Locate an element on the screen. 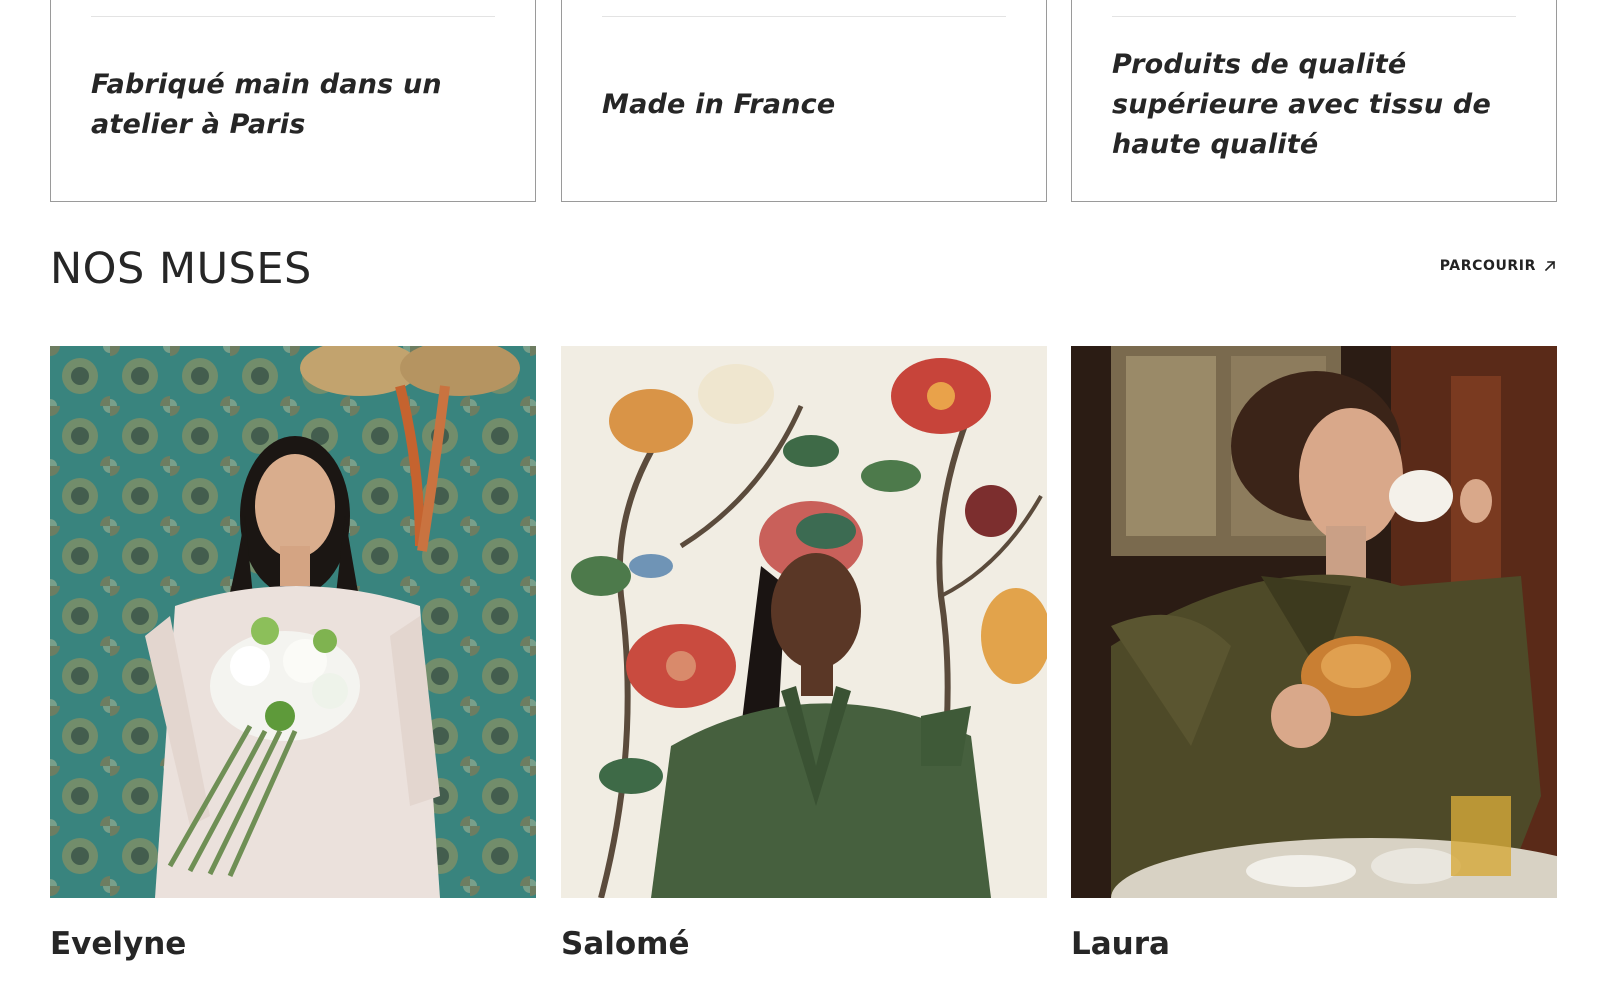  feature-card-handmade: Fabriqué main dans un atelier à Paris is located at coordinates (293, 101).